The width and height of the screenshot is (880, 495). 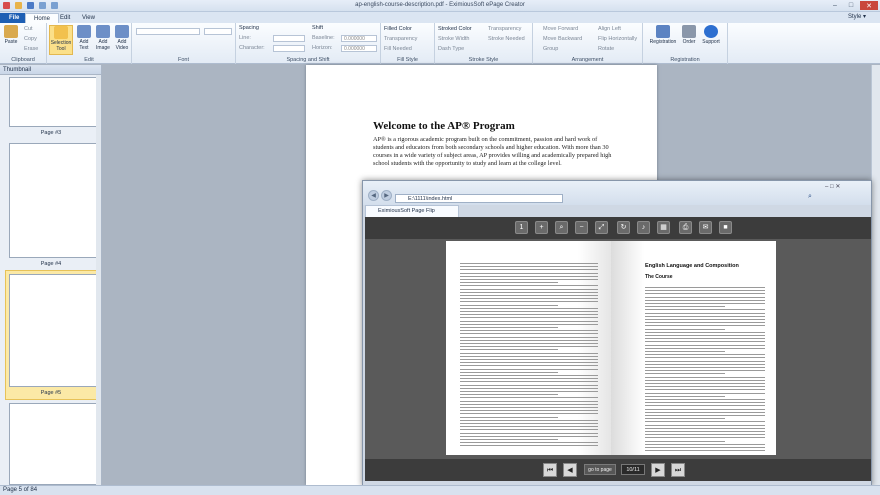 What do you see at coordinates (705, 227) in the screenshot?
I see `email-icon: ✉` at bounding box center [705, 227].